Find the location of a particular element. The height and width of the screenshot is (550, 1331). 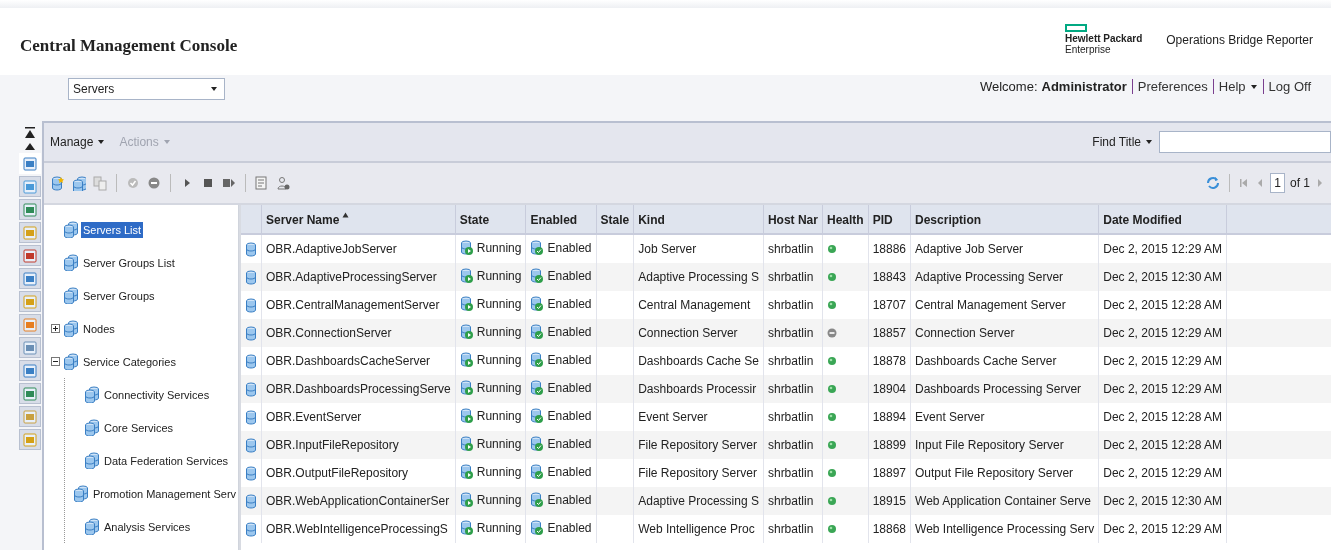

find-title-field is located at coordinates (1245, 142).